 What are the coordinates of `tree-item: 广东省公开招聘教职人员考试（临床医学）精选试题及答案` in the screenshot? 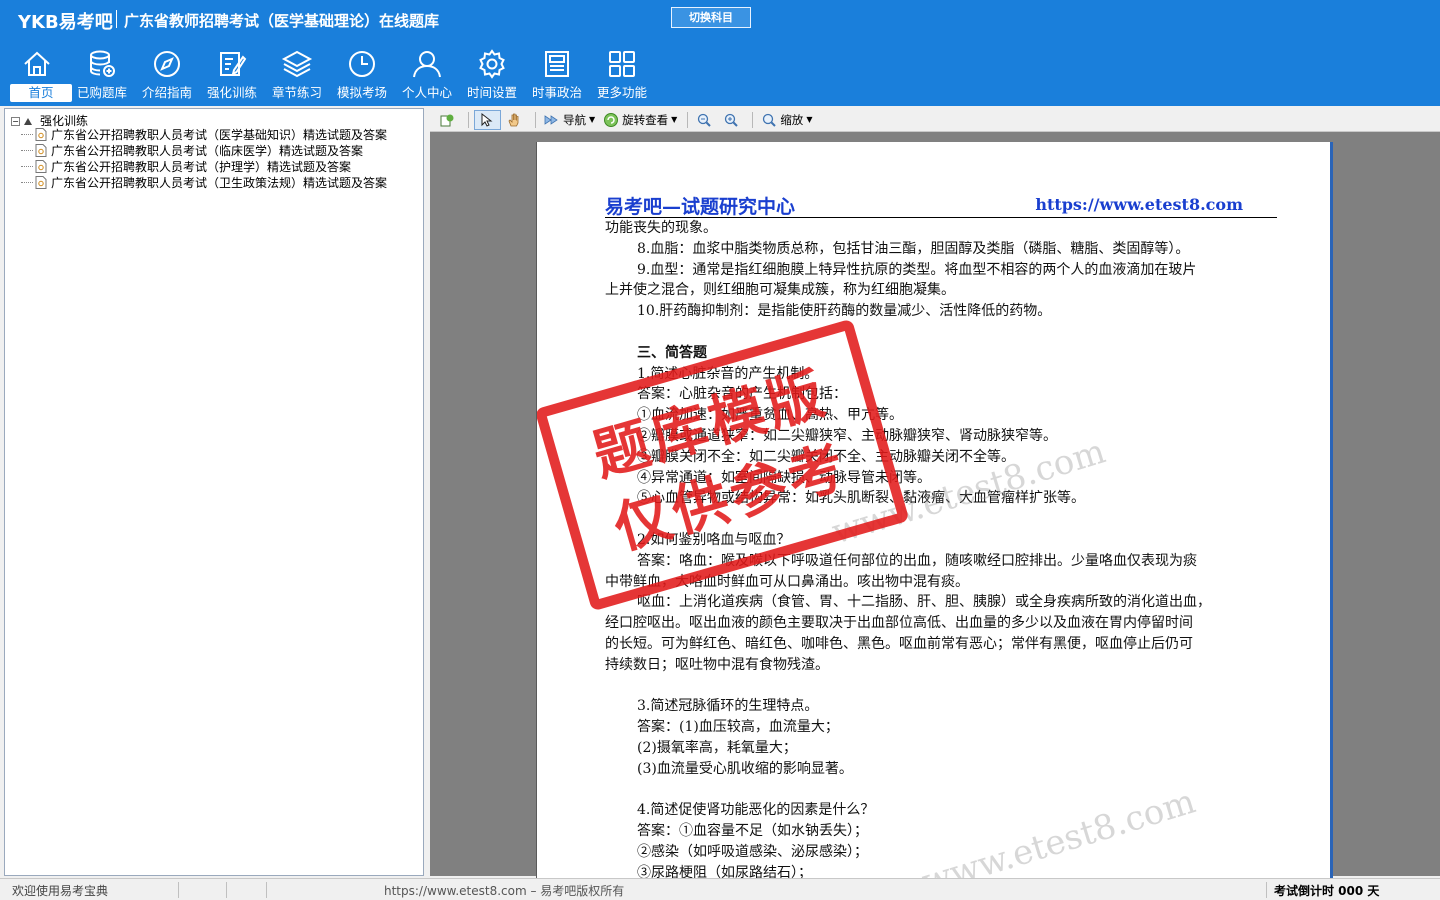 It's located at (204, 150).